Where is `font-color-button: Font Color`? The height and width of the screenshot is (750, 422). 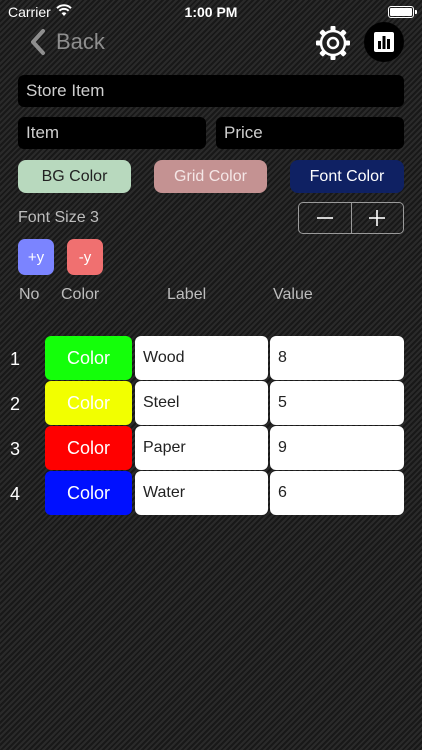
font-color-button: Font Color is located at coordinates (347, 176).